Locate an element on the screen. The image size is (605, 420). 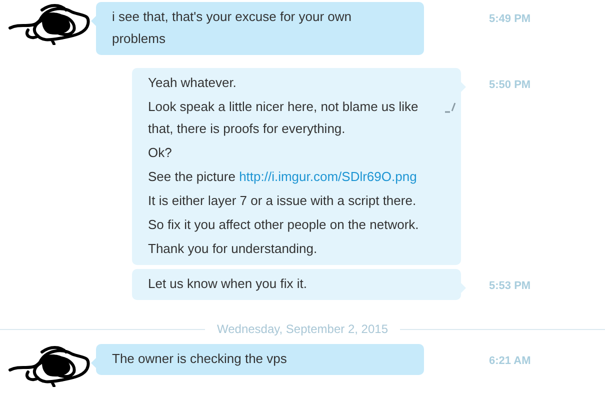
message-text: So fix it you affect other people on the network. is located at coordinates (284, 225).